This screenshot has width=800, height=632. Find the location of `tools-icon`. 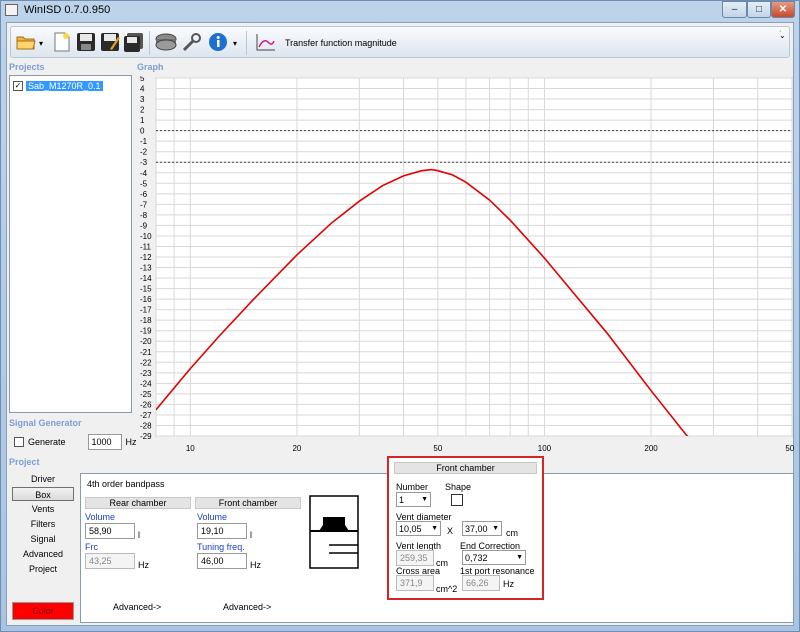

tools-icon is located at coordinates (192, 42).